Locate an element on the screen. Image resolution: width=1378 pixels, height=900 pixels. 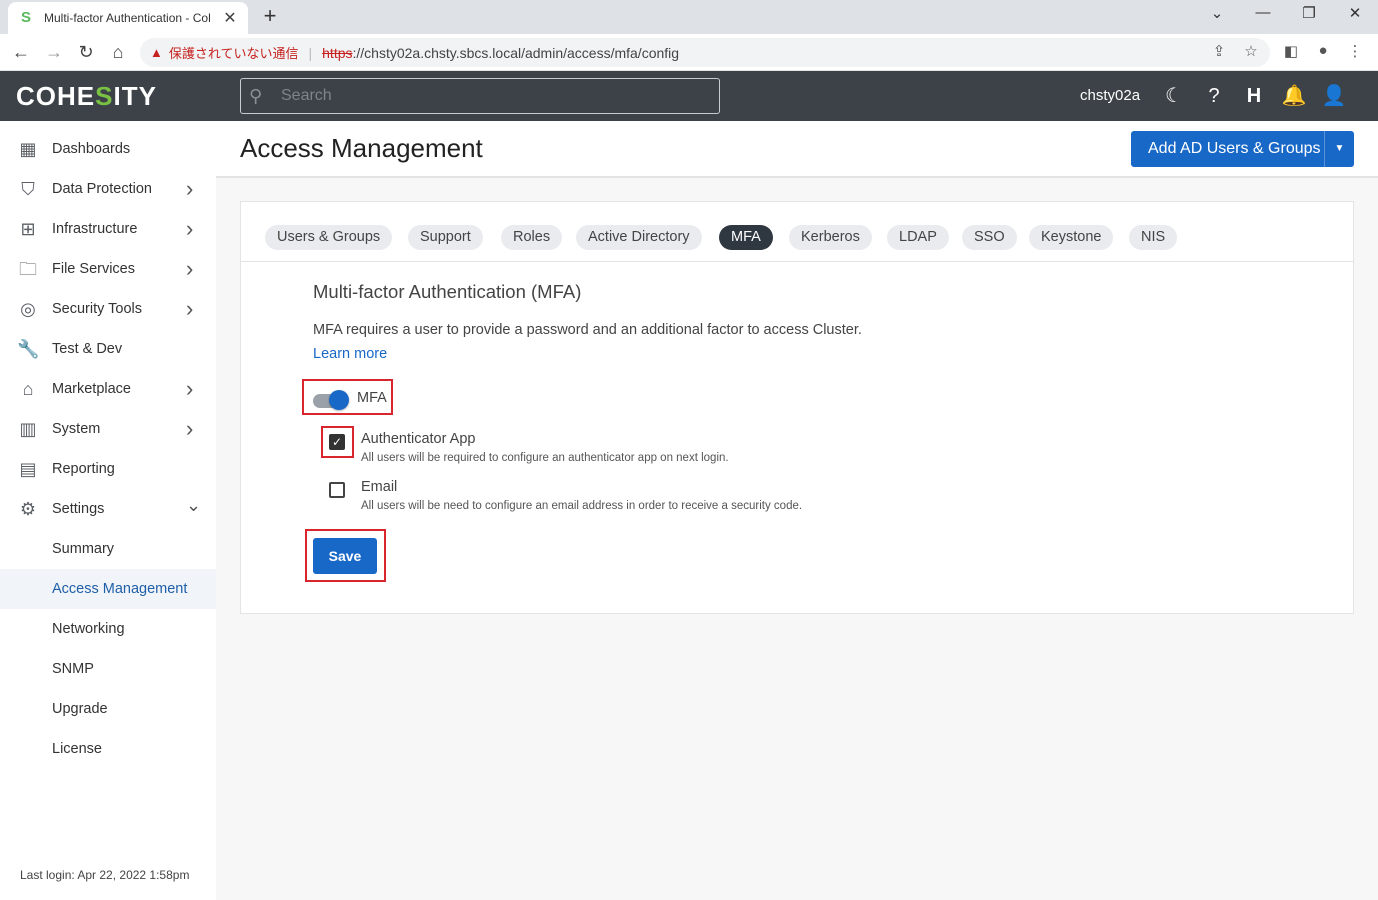
fingerprint-icon: ◎ is located at coordinates (28, 309).